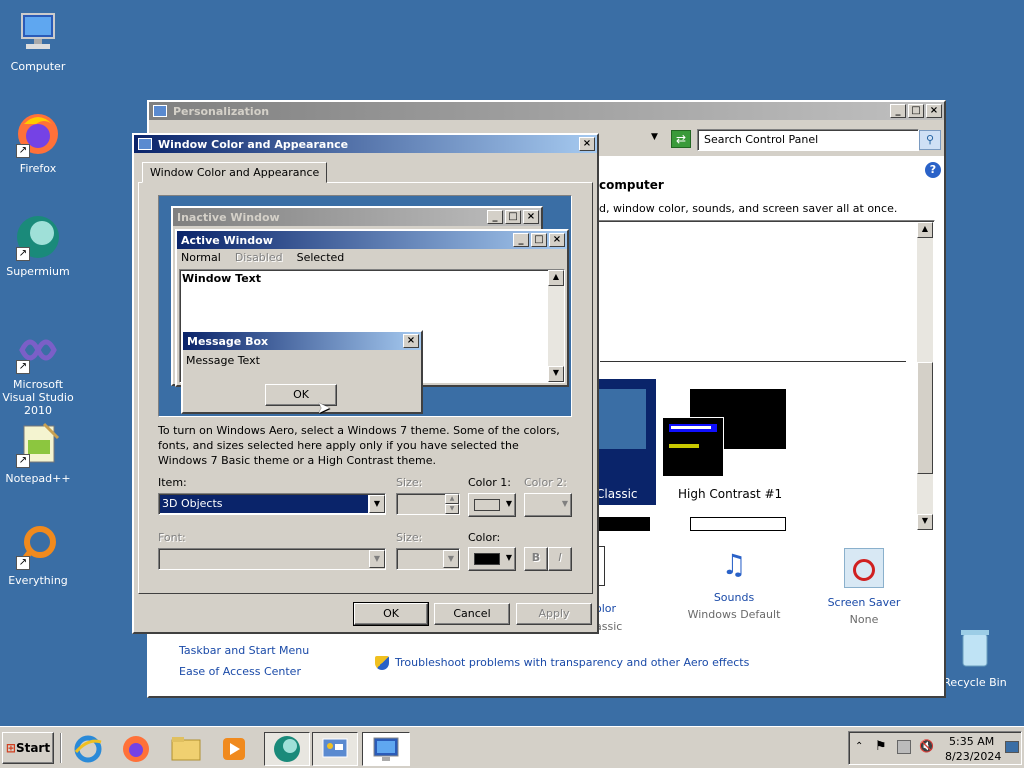 Image resolution: width=1024 pixels, height=768 pixels. What do you see at coordinates (554, 614) in the screenshot?
I see `apply-button: Apply` at bounding box center [554, 614].